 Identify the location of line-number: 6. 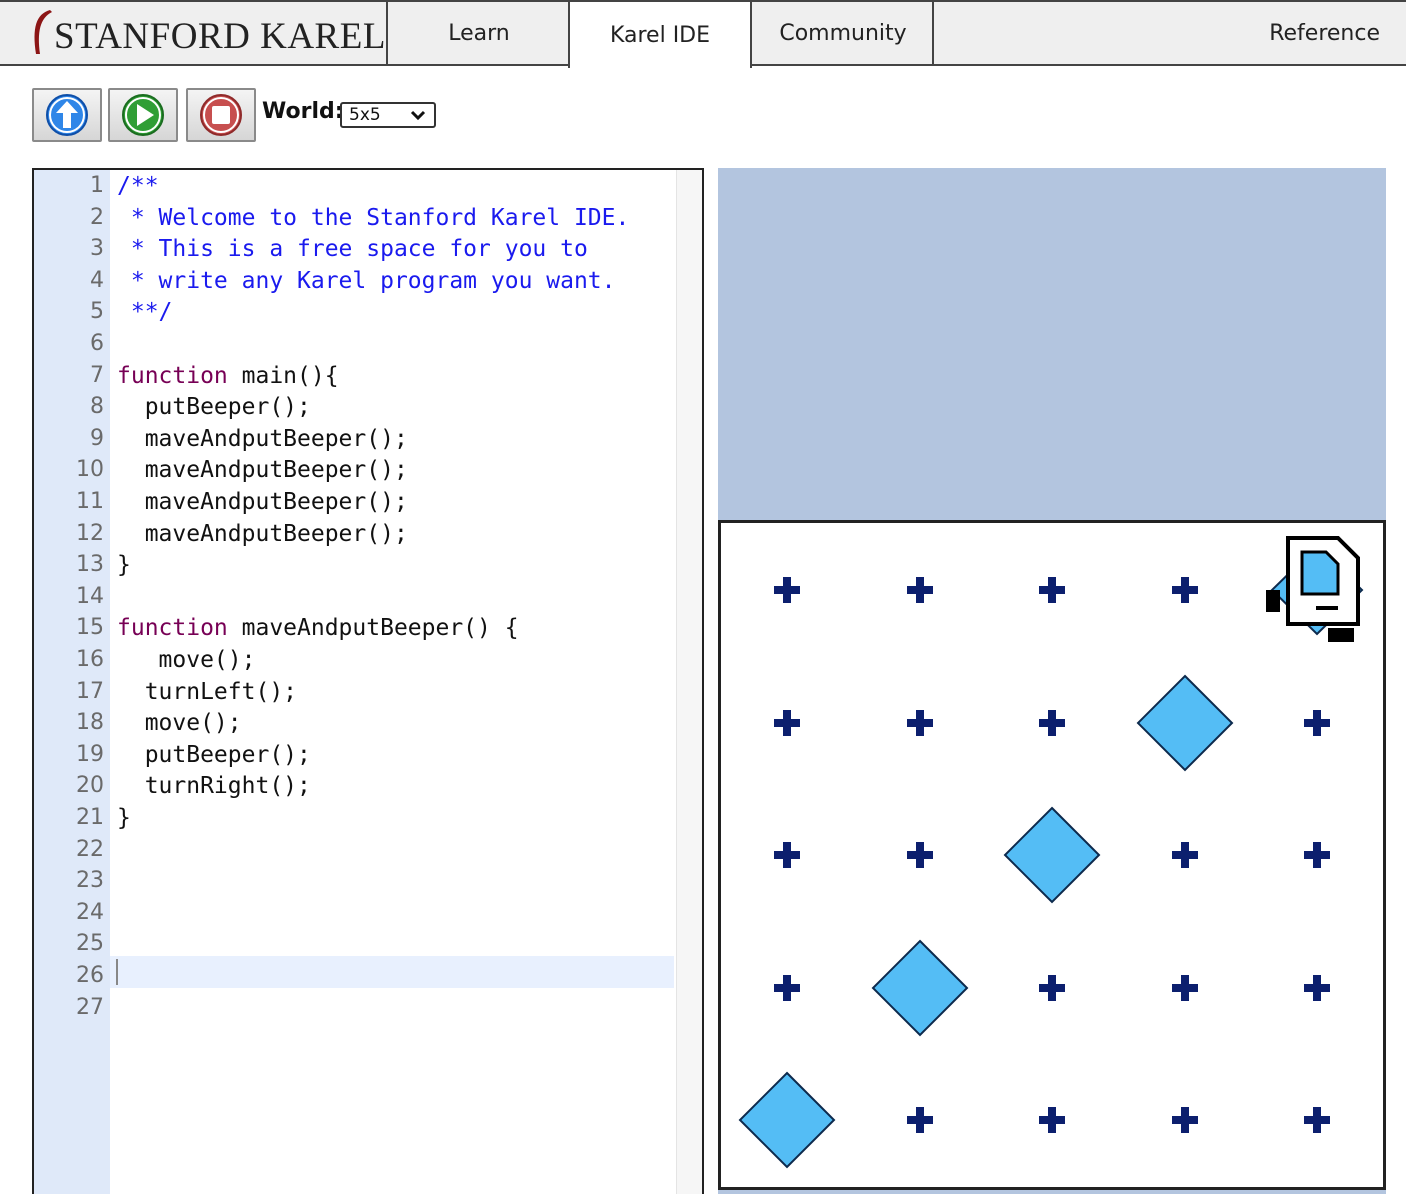
(97, 343).